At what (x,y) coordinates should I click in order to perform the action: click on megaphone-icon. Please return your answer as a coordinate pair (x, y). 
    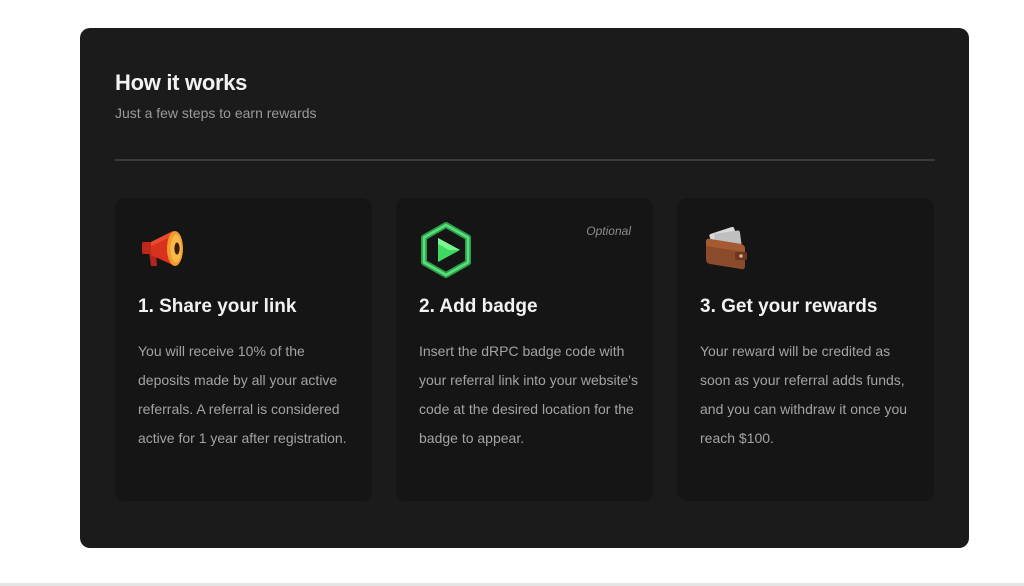
    Looking at the image, I should click on (165, 250).